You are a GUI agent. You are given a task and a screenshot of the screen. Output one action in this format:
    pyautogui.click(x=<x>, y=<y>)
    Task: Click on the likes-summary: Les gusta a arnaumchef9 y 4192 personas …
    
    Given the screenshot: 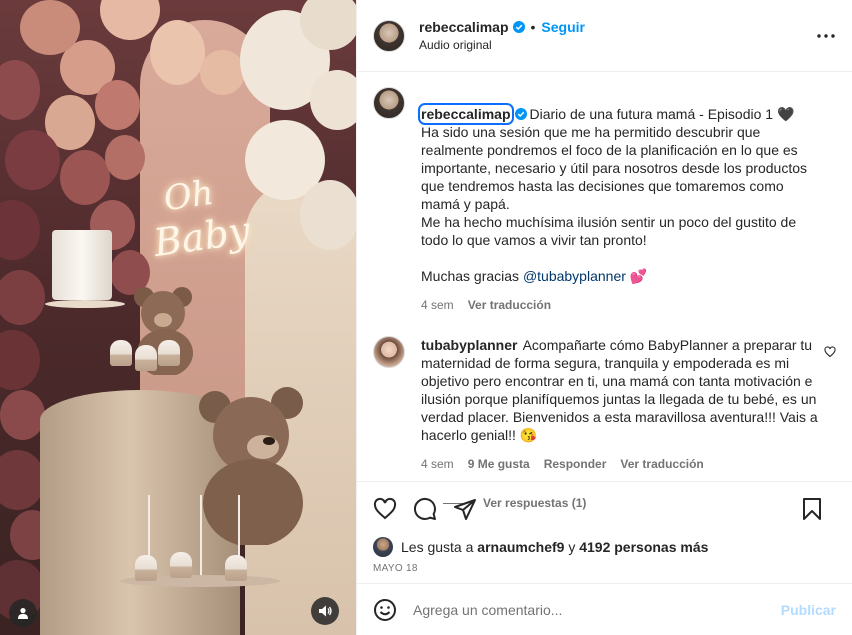 What is the action you would take?
    pyautogui.click(x=604, y=547)
    